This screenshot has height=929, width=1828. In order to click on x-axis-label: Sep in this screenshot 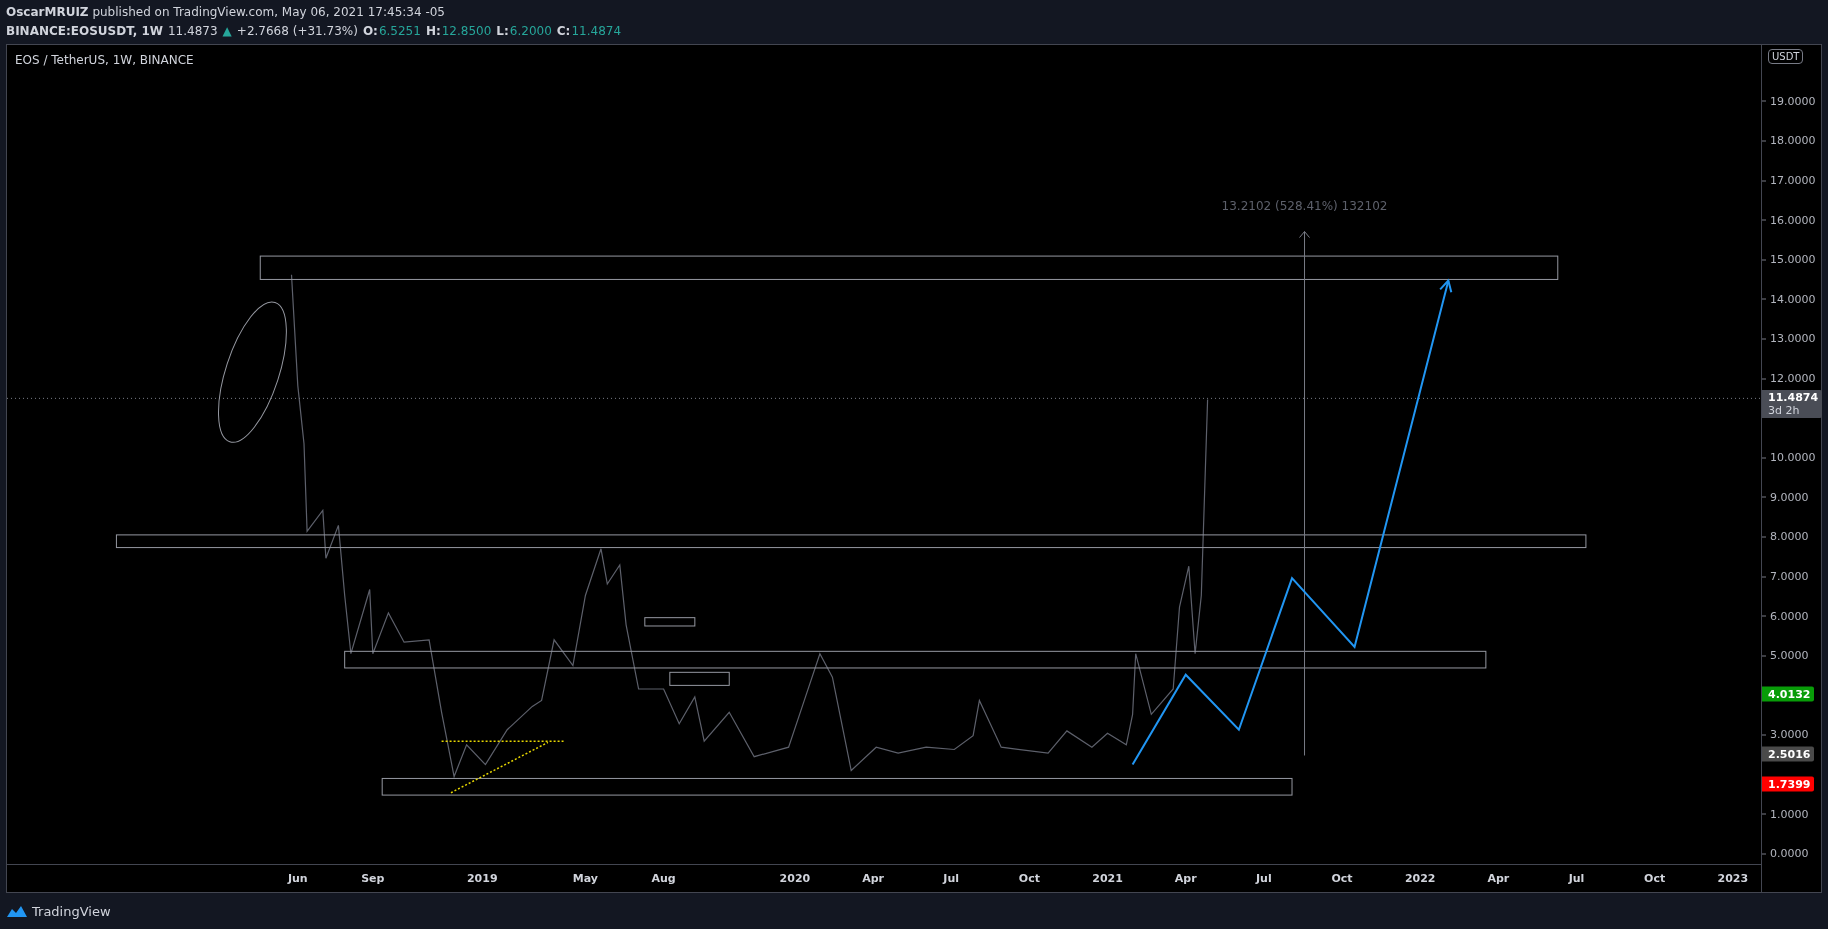, I will do `click(373, 878)`.